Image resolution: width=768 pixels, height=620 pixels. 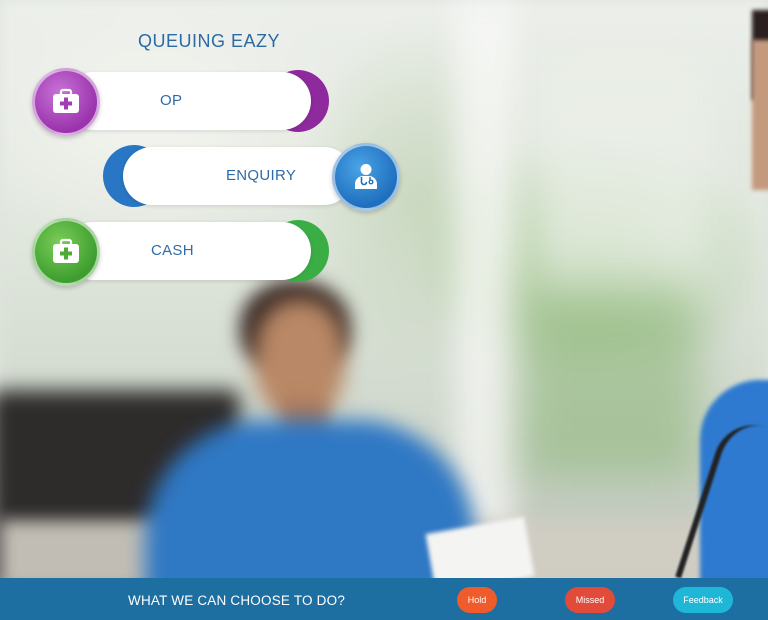 I want to click on menu-item-enquiry: ENQUIRY, so click(x=251, y=177).